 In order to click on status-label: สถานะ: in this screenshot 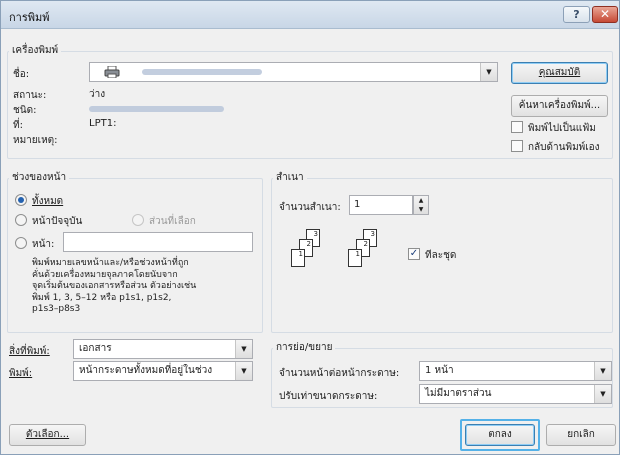, I will do `click(30, 95)`.